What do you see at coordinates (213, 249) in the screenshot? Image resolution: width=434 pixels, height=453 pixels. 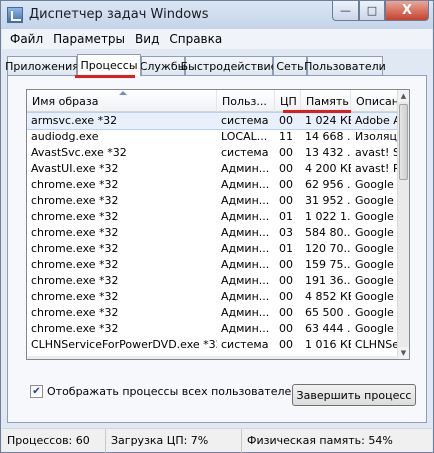 I see `table-row: chrome.exe *32 Админ... 01 120 70... Google` at bounding box center [213, 249].